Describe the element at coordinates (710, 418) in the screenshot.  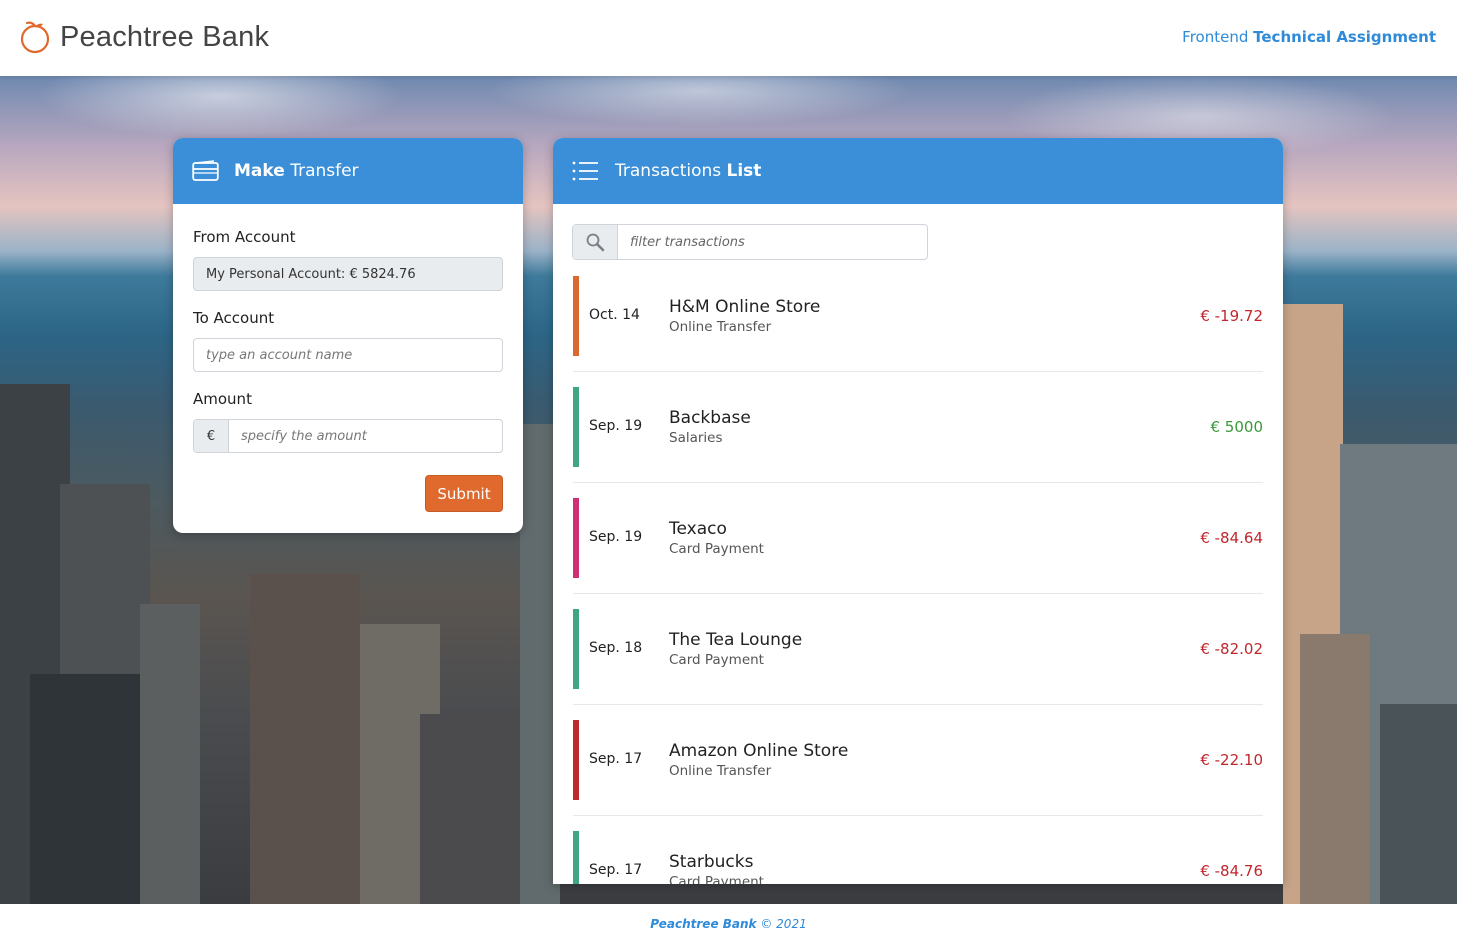
I see `transaction-merchant: Backbase` at that location.